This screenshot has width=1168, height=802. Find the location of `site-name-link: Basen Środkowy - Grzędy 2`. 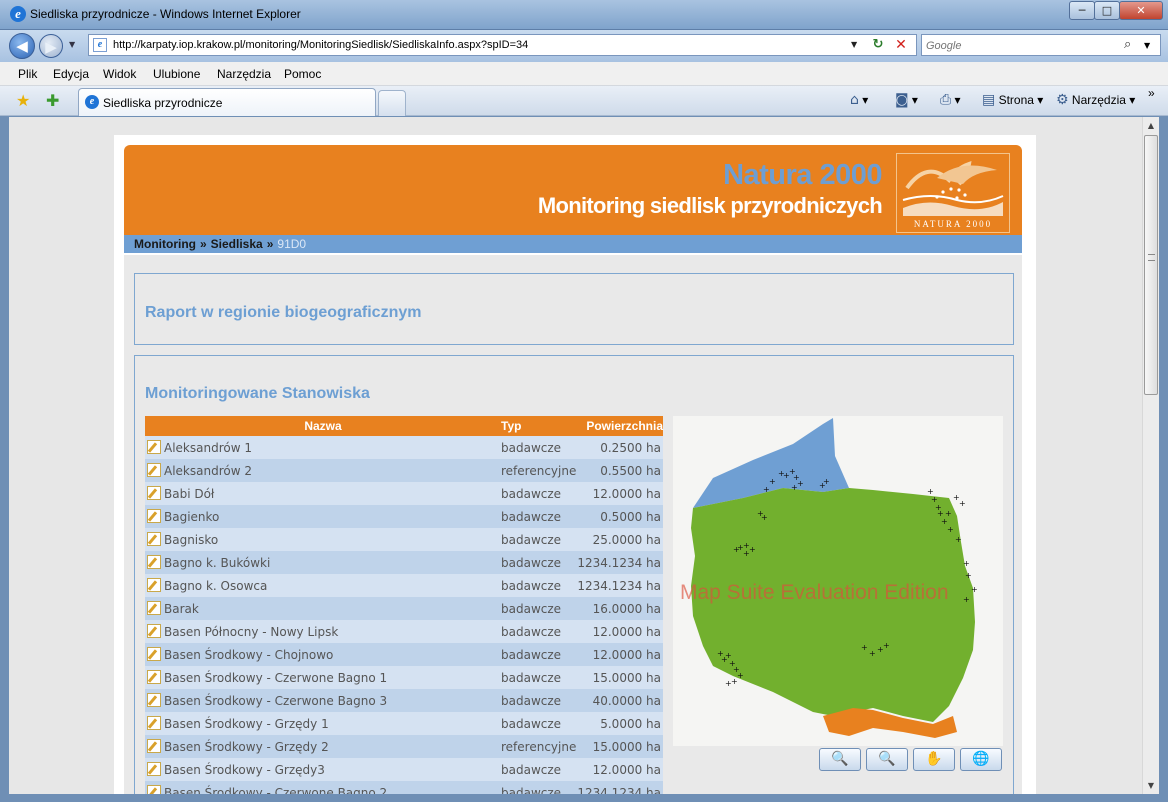

site-name-link: Basen Środkowy - Grzędy 2 is located at coordinates (246, 747).